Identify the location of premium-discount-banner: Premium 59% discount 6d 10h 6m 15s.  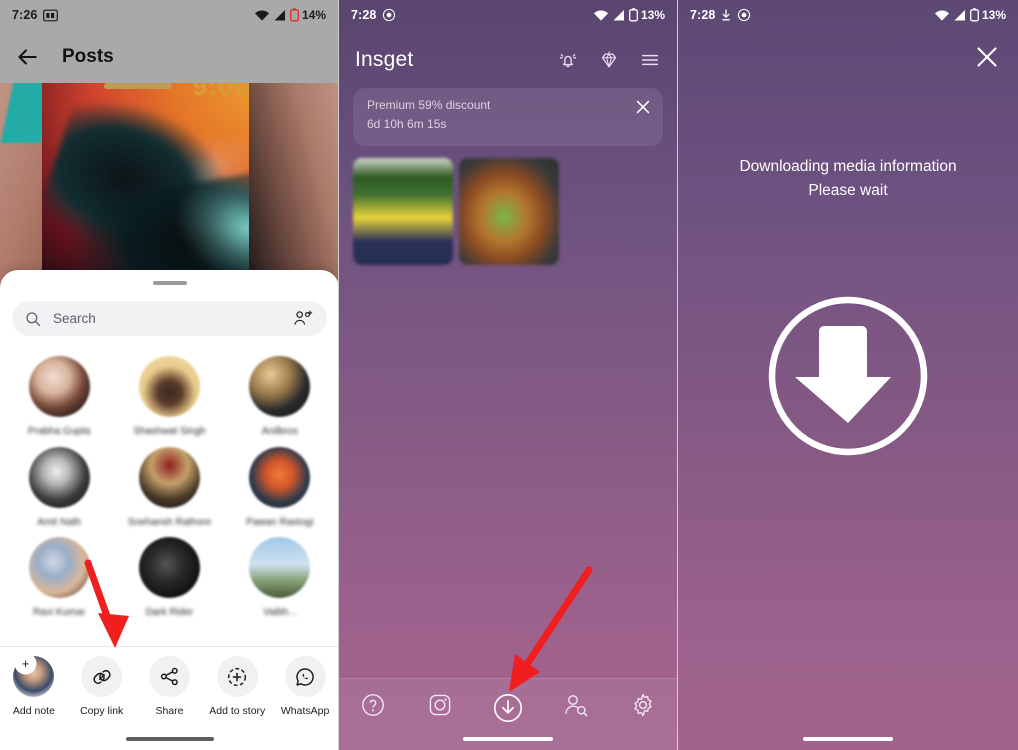
(508, 117).